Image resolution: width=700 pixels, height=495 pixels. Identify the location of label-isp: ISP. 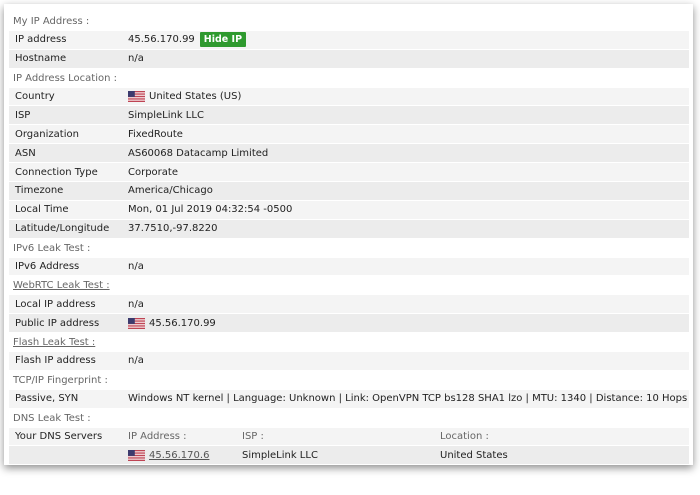
(23, 115).